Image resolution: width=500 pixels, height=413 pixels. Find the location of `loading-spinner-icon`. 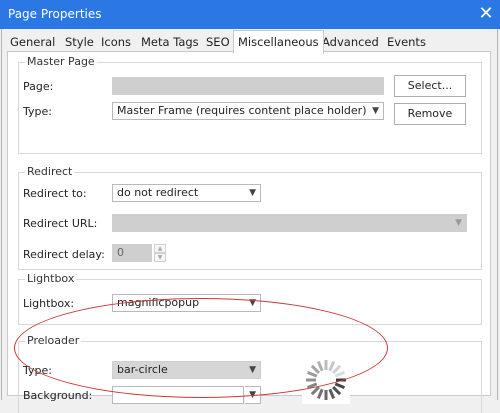

loading-spinner-icon is located at coordinates (326, 380).